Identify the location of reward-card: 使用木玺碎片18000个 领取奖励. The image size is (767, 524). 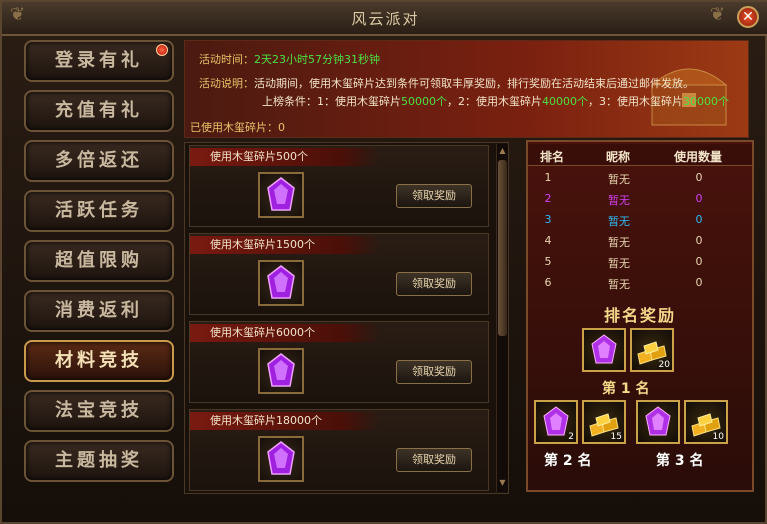
(339, 450).